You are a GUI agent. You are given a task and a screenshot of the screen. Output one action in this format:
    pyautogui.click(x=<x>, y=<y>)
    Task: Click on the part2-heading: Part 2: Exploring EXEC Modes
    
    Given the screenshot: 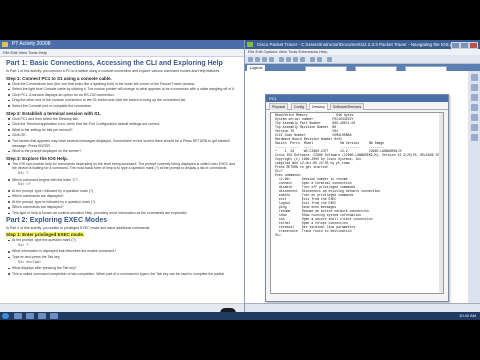 What is the action you would take?
    pyautogui.click(x=57, y=220)
    